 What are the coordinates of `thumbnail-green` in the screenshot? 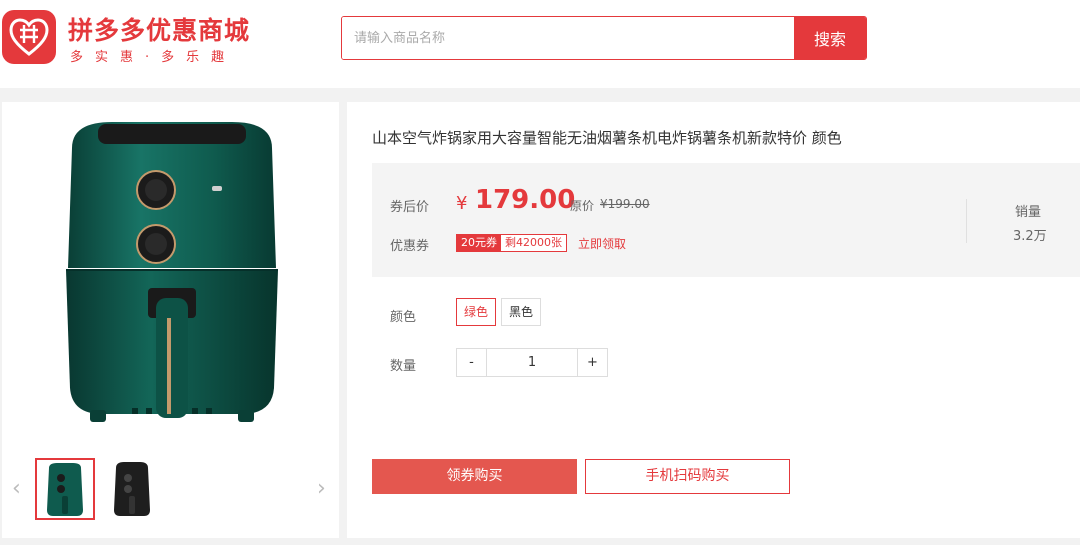 It's located at (65, 489).